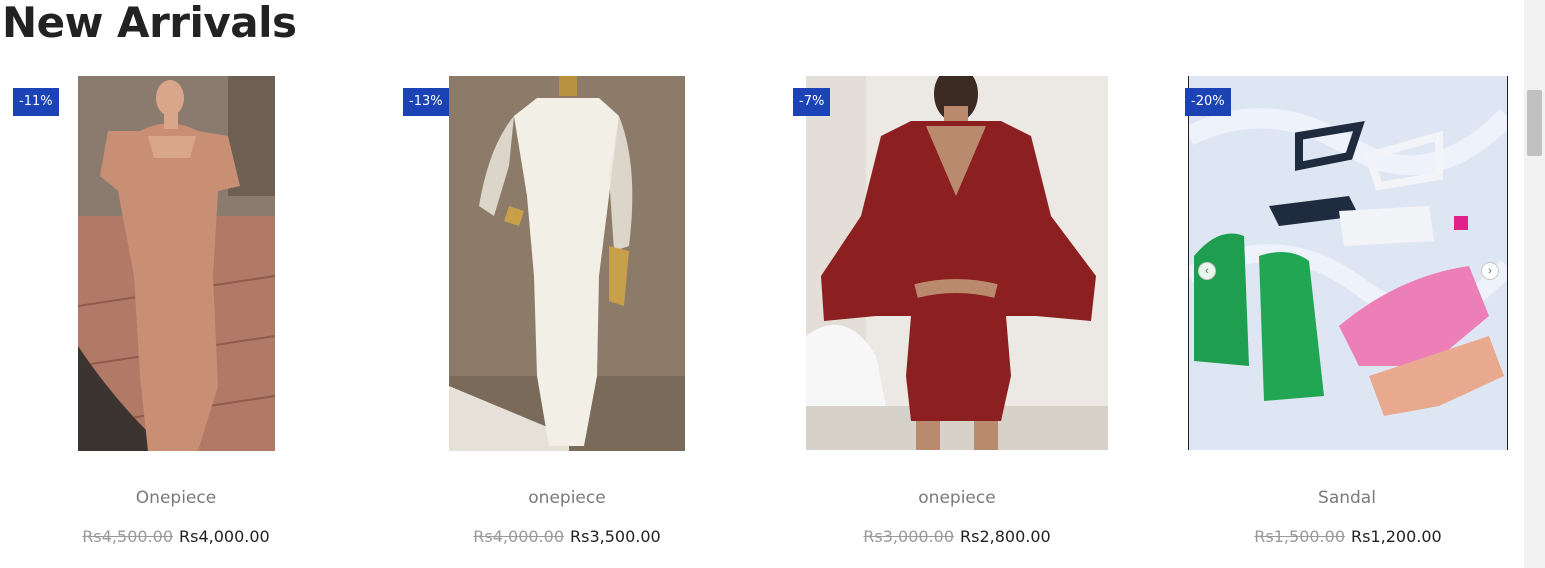 This screenshot has width=1545, height=568. Describe the element at coordinates (1534, 284) in the screenshot. I see `page-scrollbar` at that location.